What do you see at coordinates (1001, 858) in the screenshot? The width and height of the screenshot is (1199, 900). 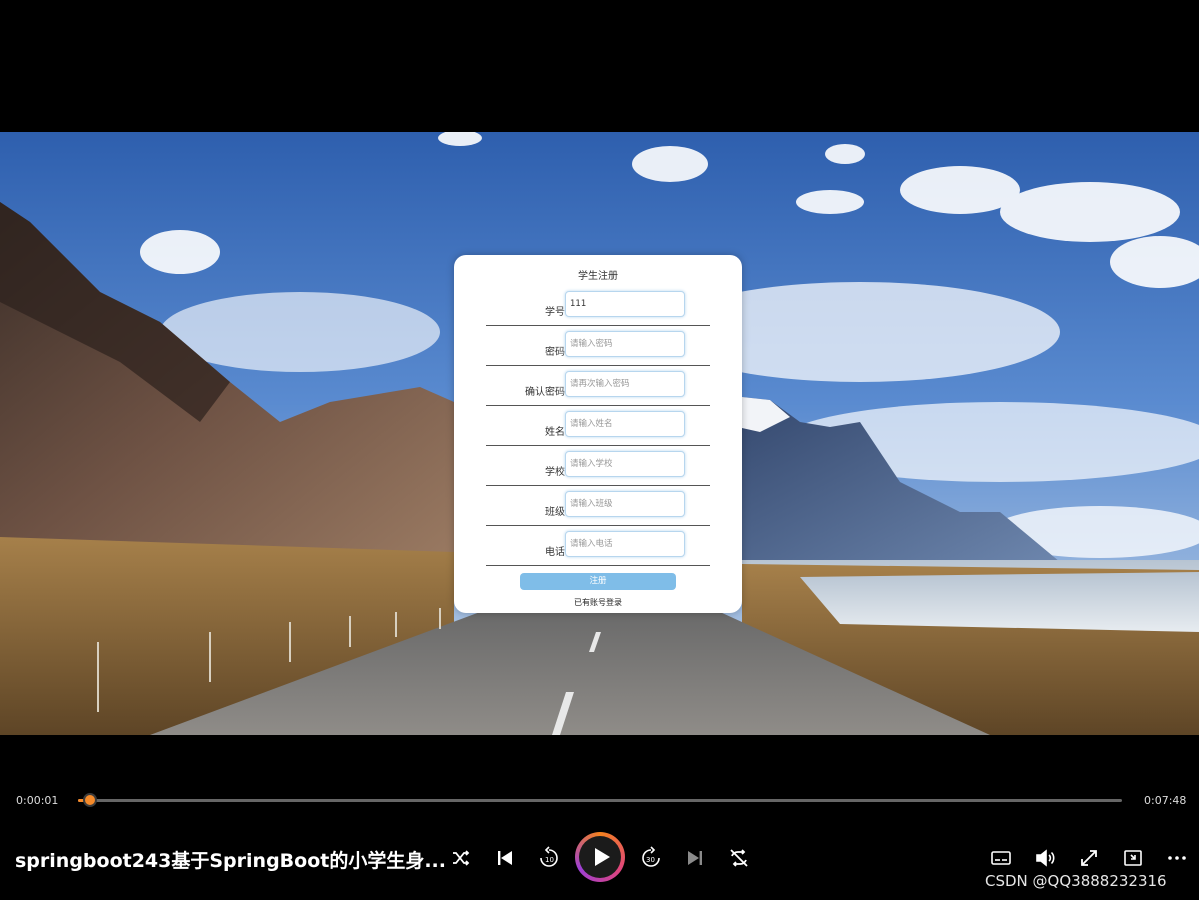 I see `subtitles-icon` at bounding box center [1001, 858].